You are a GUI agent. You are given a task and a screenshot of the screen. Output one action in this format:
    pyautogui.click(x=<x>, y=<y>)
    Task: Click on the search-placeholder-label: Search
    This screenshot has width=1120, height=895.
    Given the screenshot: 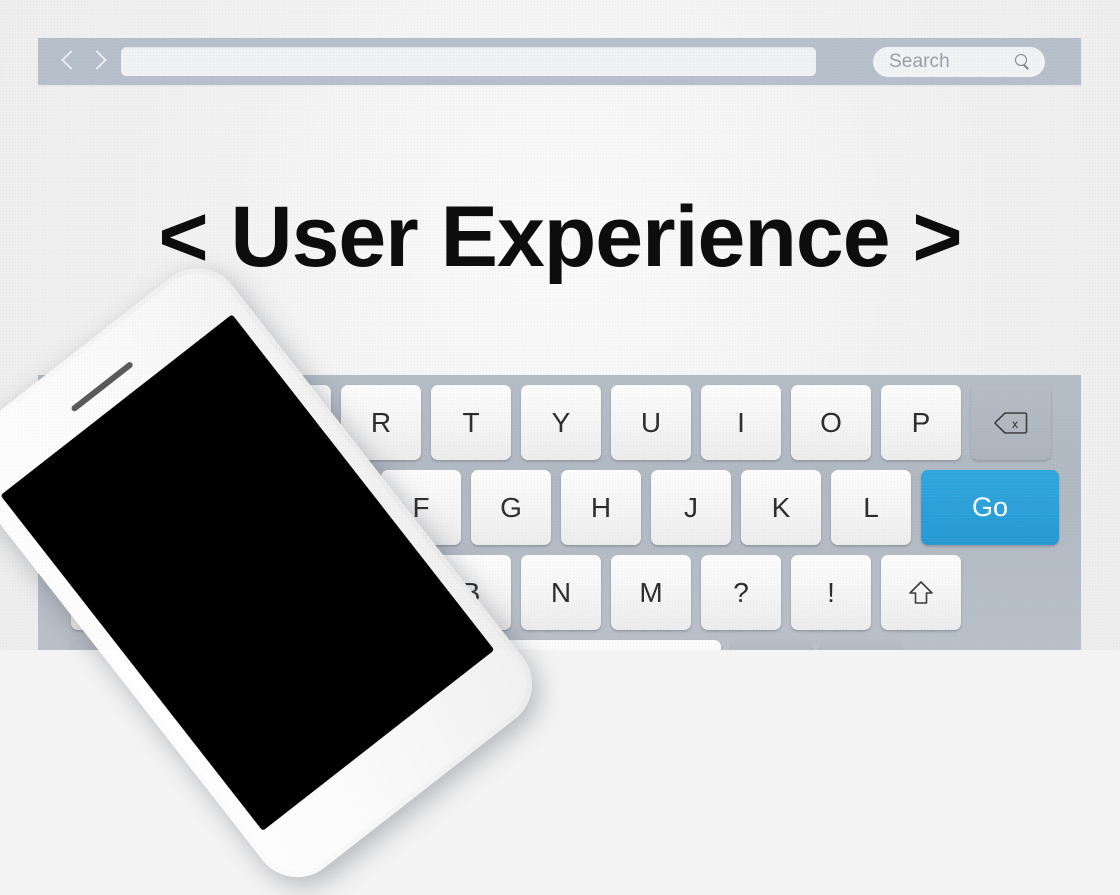 What is the action you would take?
    pyautogui.click(x=919, y=61)
    